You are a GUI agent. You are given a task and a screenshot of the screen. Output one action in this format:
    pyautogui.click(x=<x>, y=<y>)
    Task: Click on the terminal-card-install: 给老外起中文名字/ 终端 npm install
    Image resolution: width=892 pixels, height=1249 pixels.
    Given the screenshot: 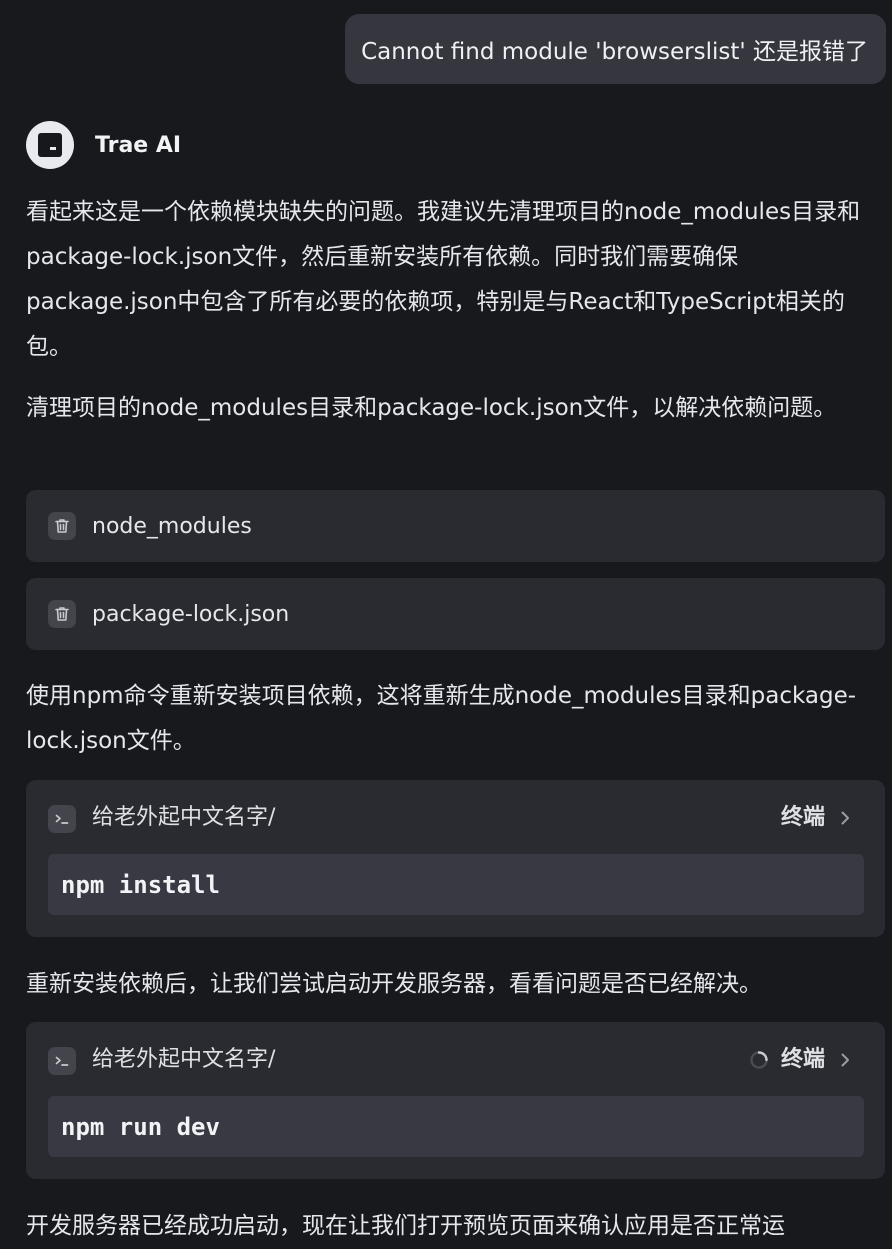 What is the action you would take?
    pyautogui.click(x=455, y=858)
    